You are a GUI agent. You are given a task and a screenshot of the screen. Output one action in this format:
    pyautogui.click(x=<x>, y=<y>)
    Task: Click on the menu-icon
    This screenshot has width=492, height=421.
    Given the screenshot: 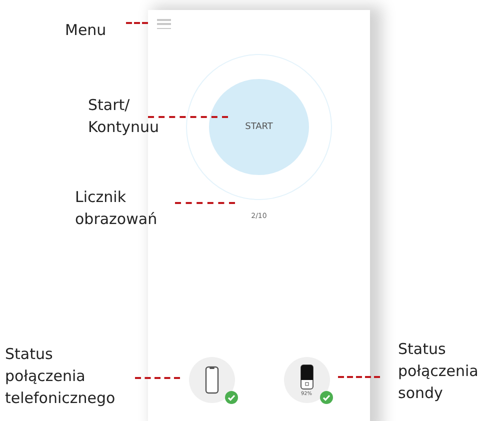 What is the action you would take?
    pyautogui.click(x=164, y=24)
    